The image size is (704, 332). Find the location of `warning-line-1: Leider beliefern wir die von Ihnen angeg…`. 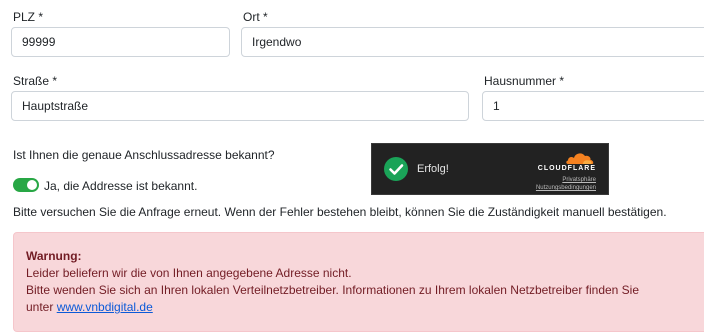

warning-line-1: Leider beliefern wir die von Ihnen angeg… is located at coordinates (189, 273).